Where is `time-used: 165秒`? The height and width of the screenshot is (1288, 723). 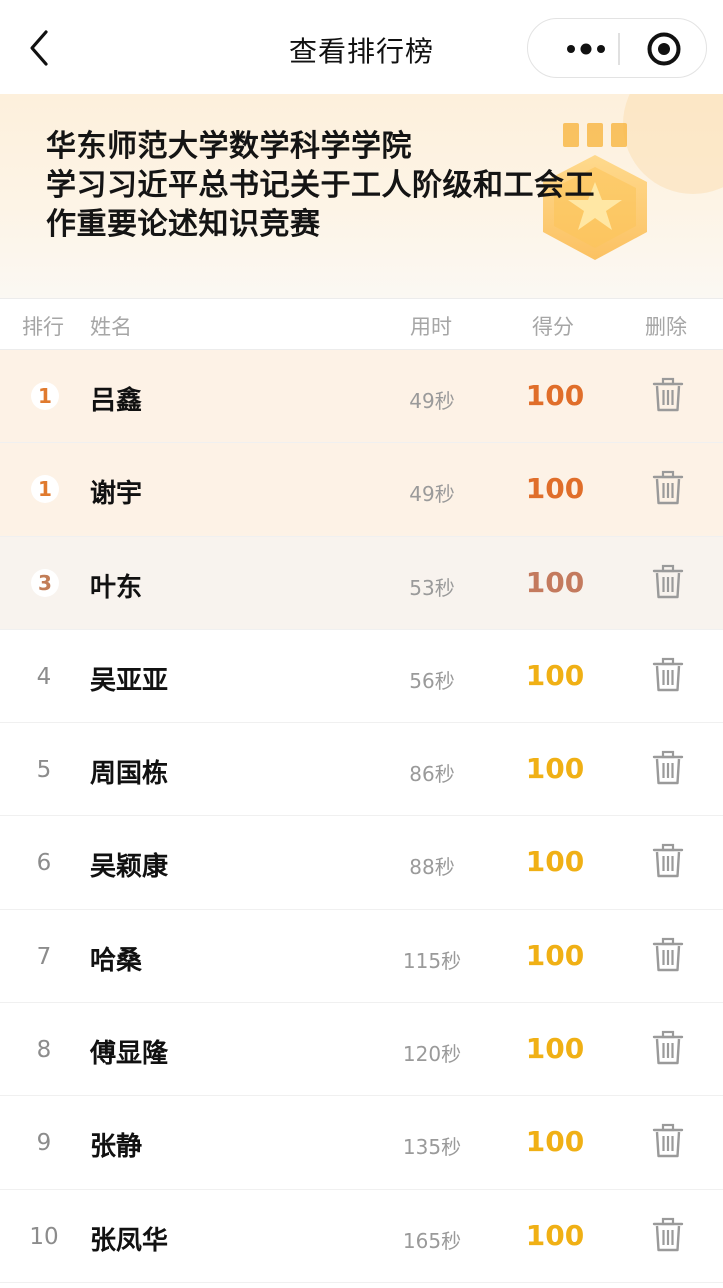
time-used: 165秒 is located at coordinates (432, 1240).